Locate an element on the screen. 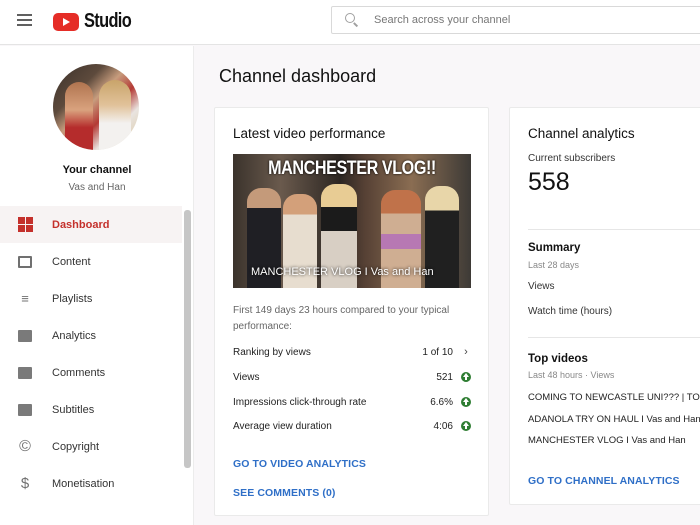 Image resolution: width=700 pixels, height=525 pixels. metric-label: Average view duration is located at coordinates (282, 426).